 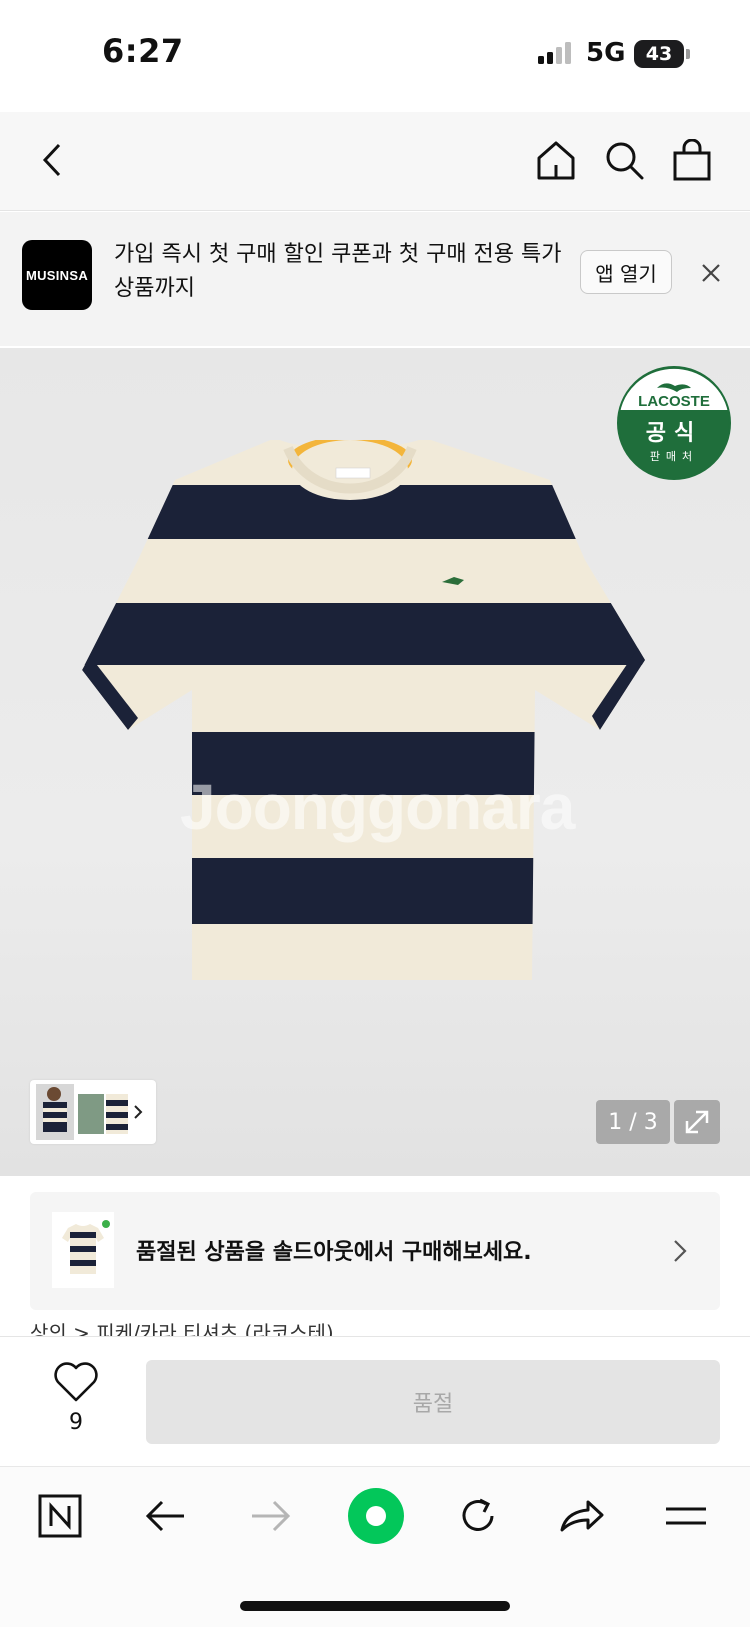 I want to click on arrow-left-icon, so click(x=164, y=1516).